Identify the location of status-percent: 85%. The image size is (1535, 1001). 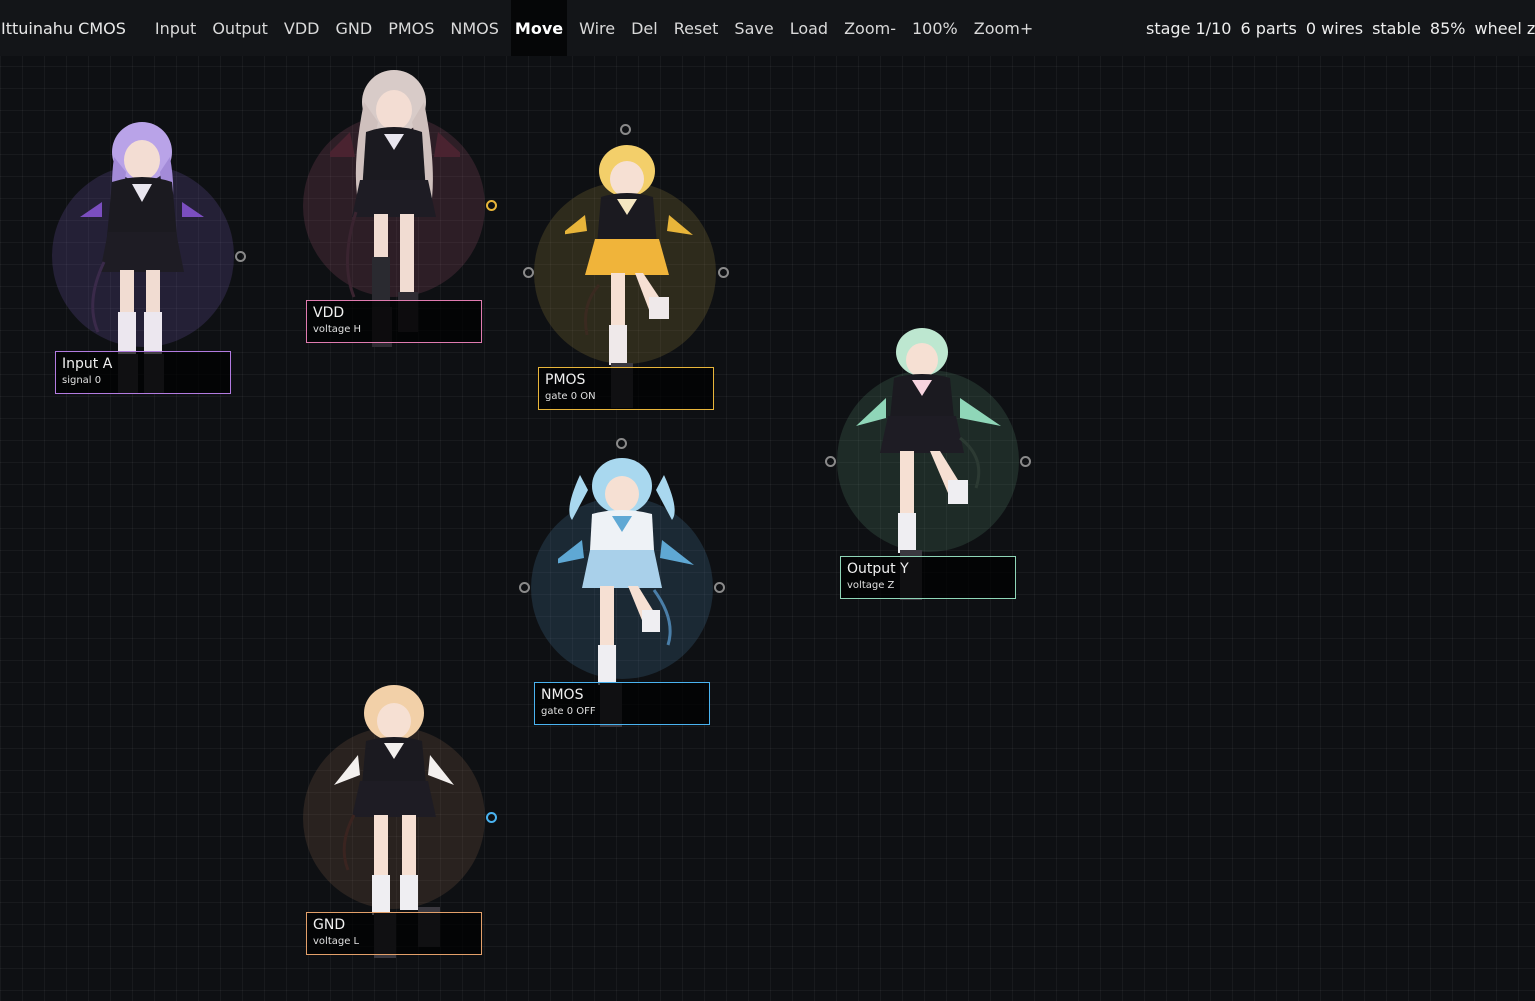
(1447, 28).